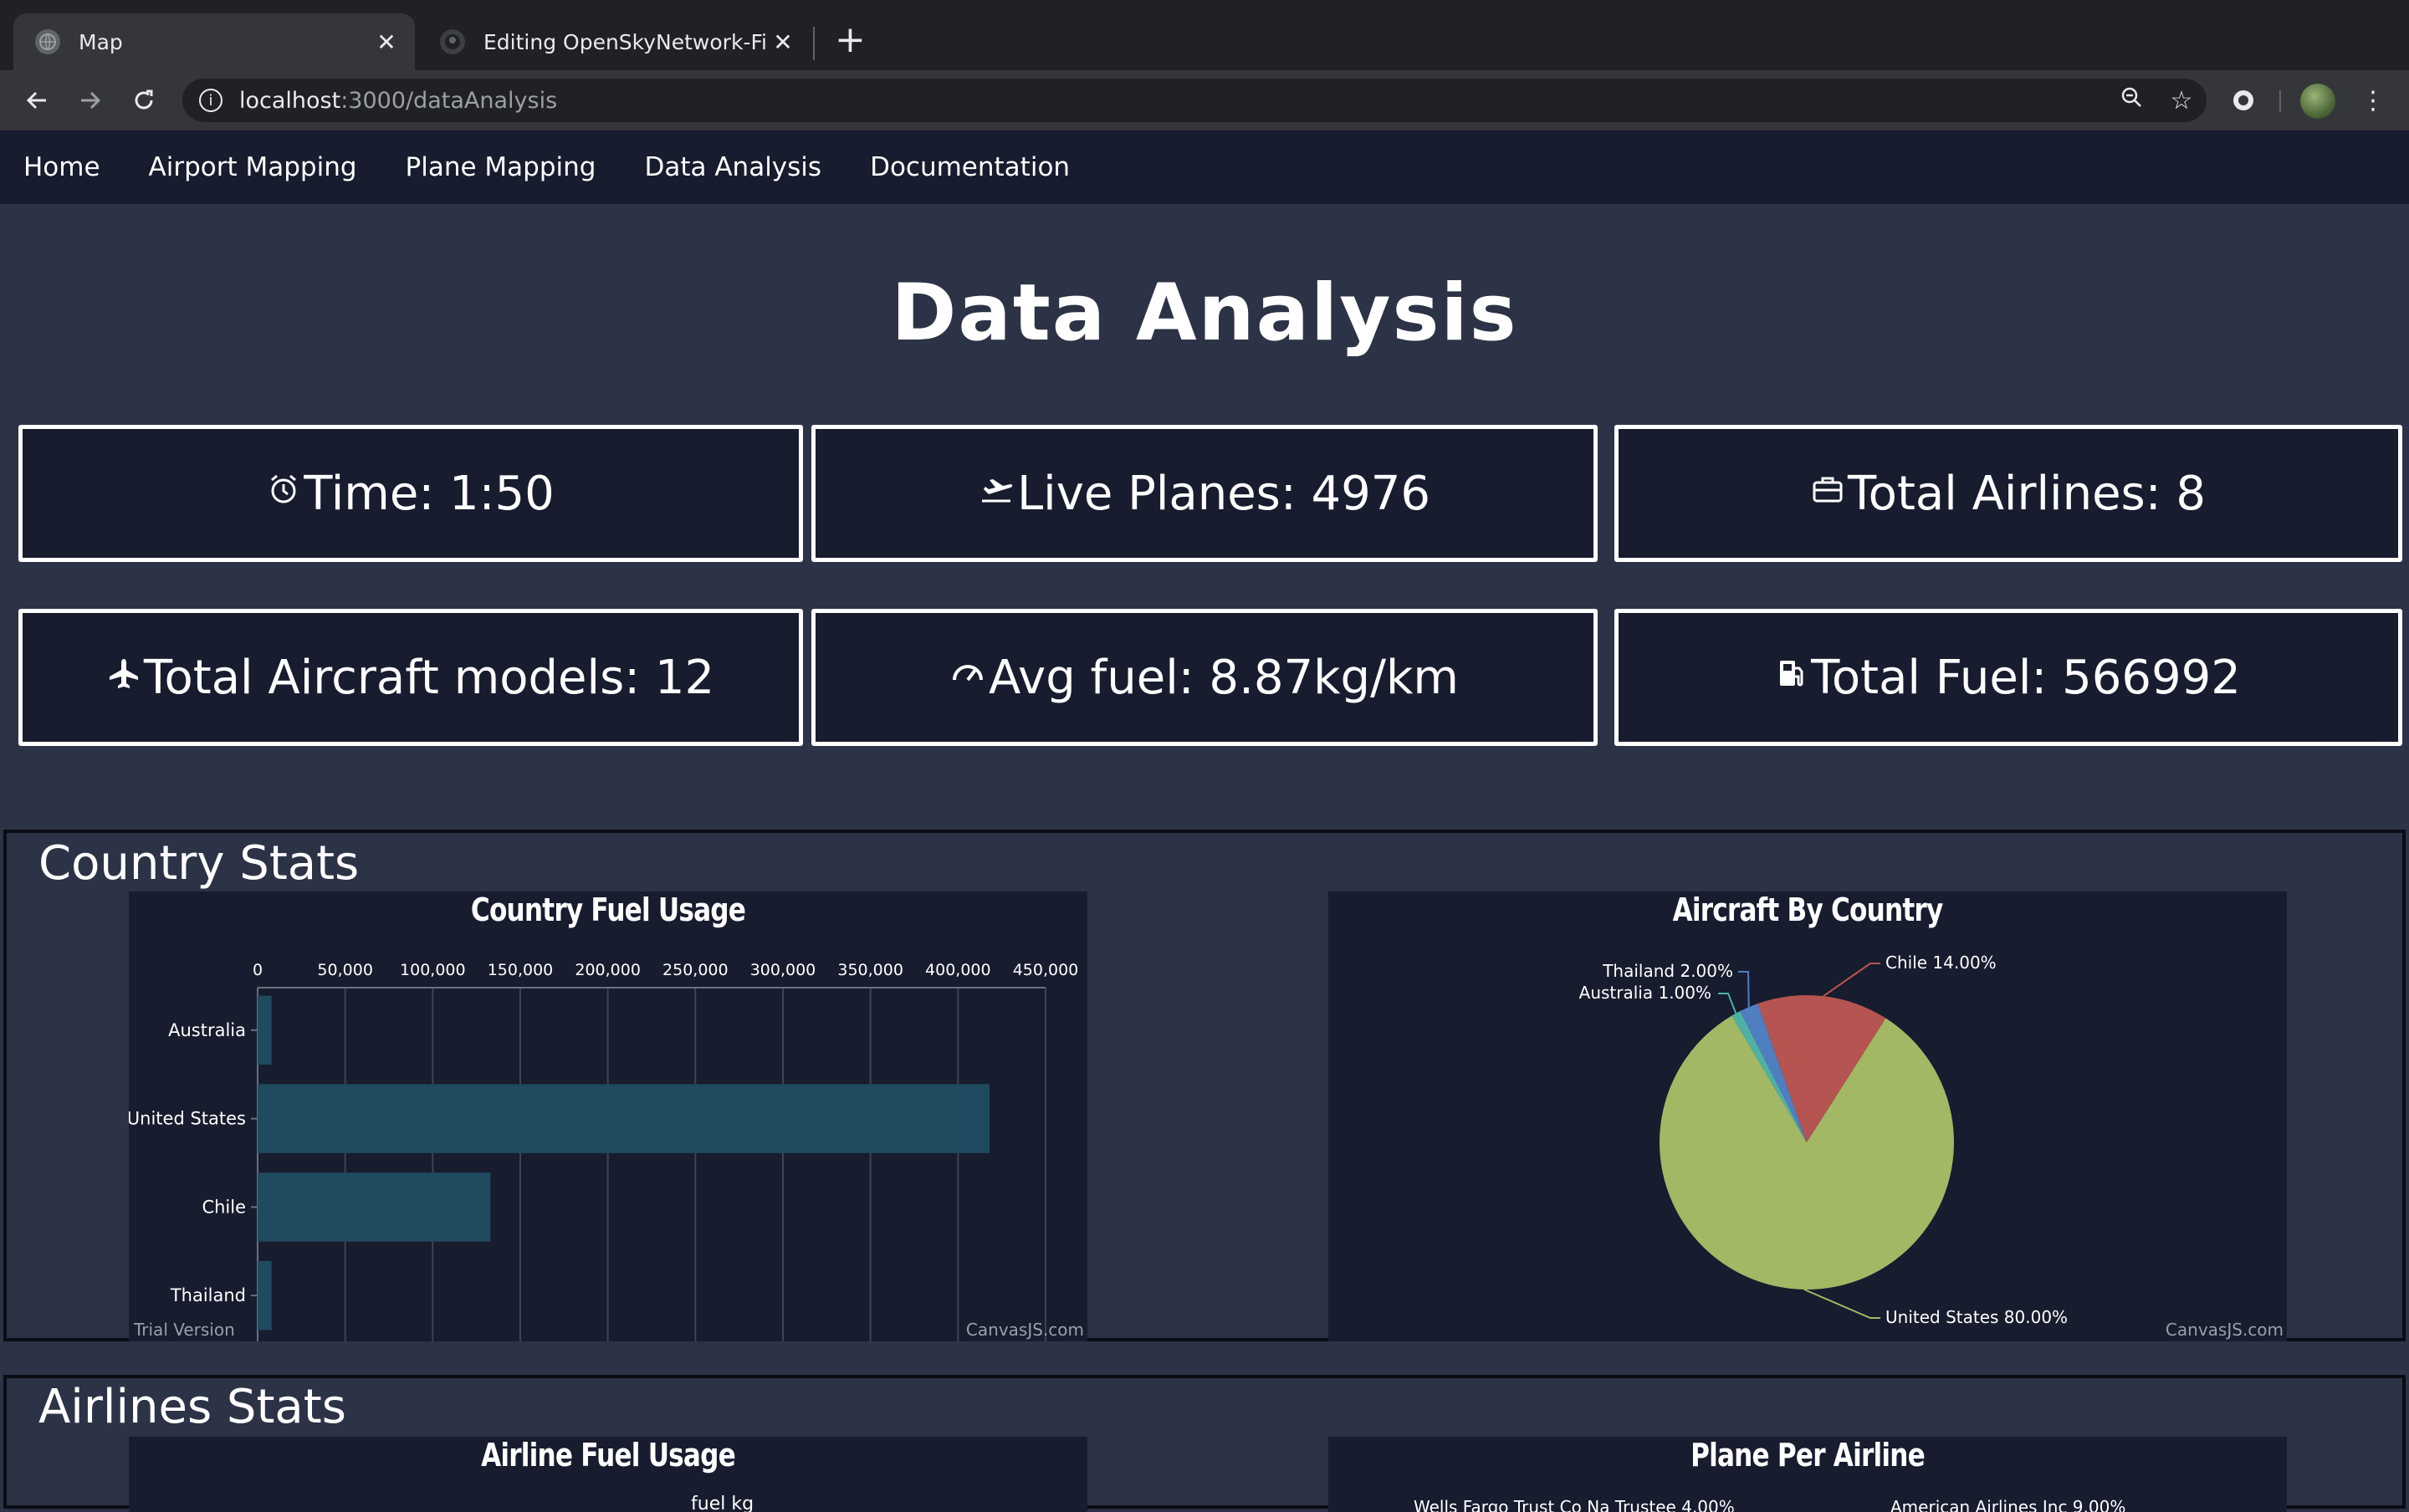  Describe the element at coordinates (214, 41) in the screenshot. I see `browser-tab-map: Map ✕` at that location.